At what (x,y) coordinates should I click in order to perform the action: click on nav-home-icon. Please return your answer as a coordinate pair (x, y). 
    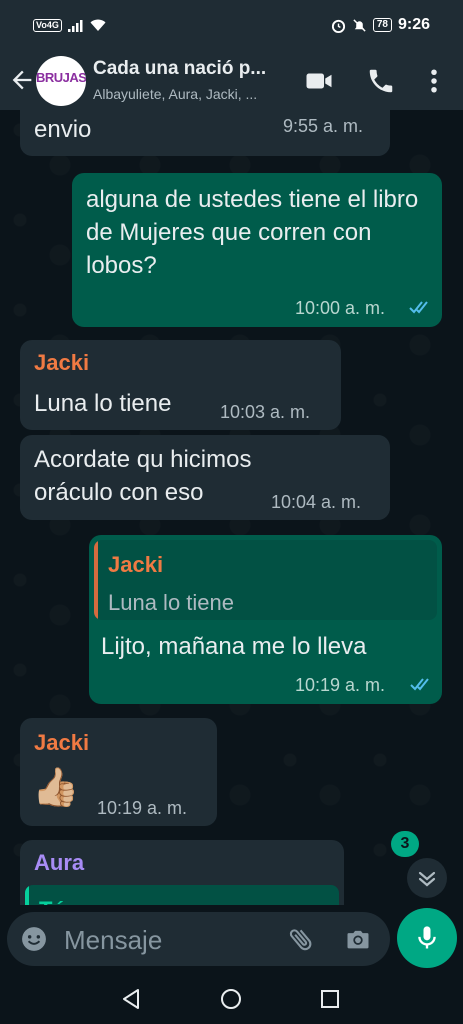
    Looking at the image, I should click on (231, 999).